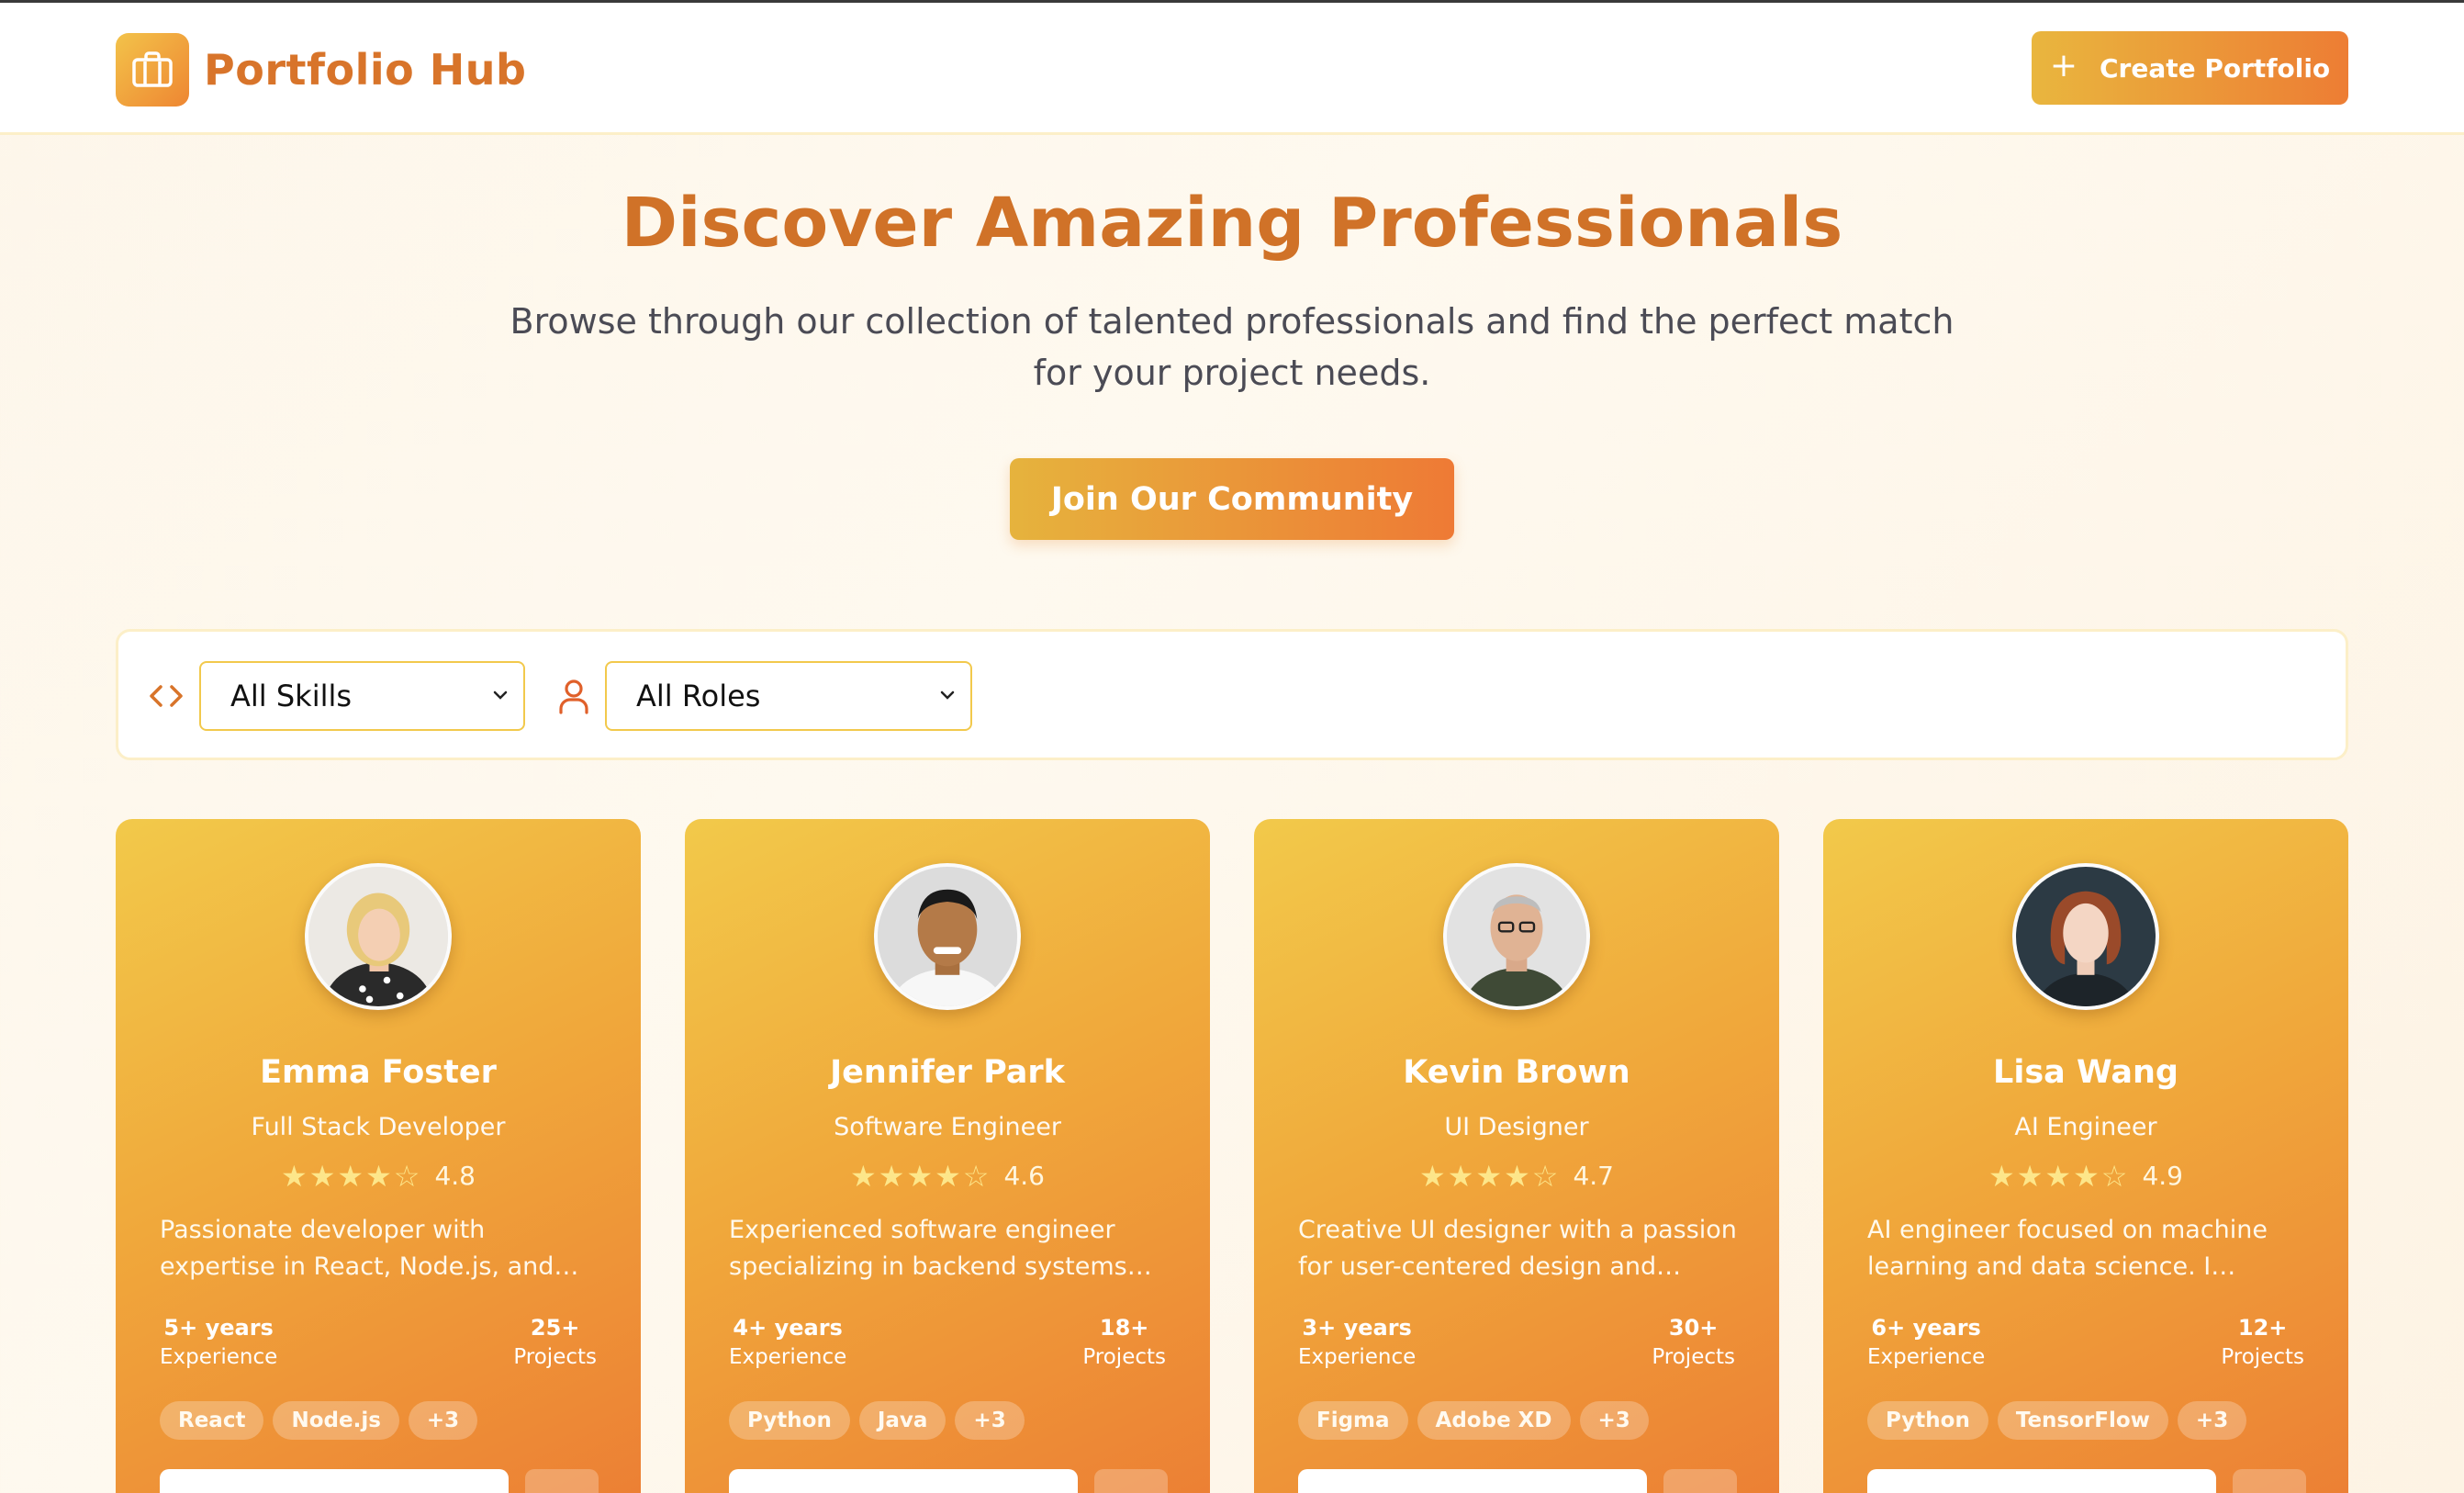  I want to click on rating-value: 4.9, so click(2162, 1176).